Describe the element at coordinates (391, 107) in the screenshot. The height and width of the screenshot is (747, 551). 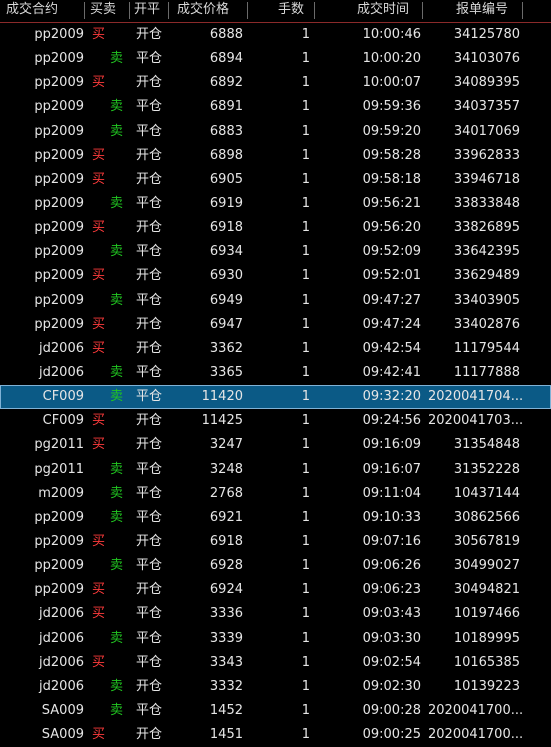
I see `time-cell: 09:59:36` at that location.